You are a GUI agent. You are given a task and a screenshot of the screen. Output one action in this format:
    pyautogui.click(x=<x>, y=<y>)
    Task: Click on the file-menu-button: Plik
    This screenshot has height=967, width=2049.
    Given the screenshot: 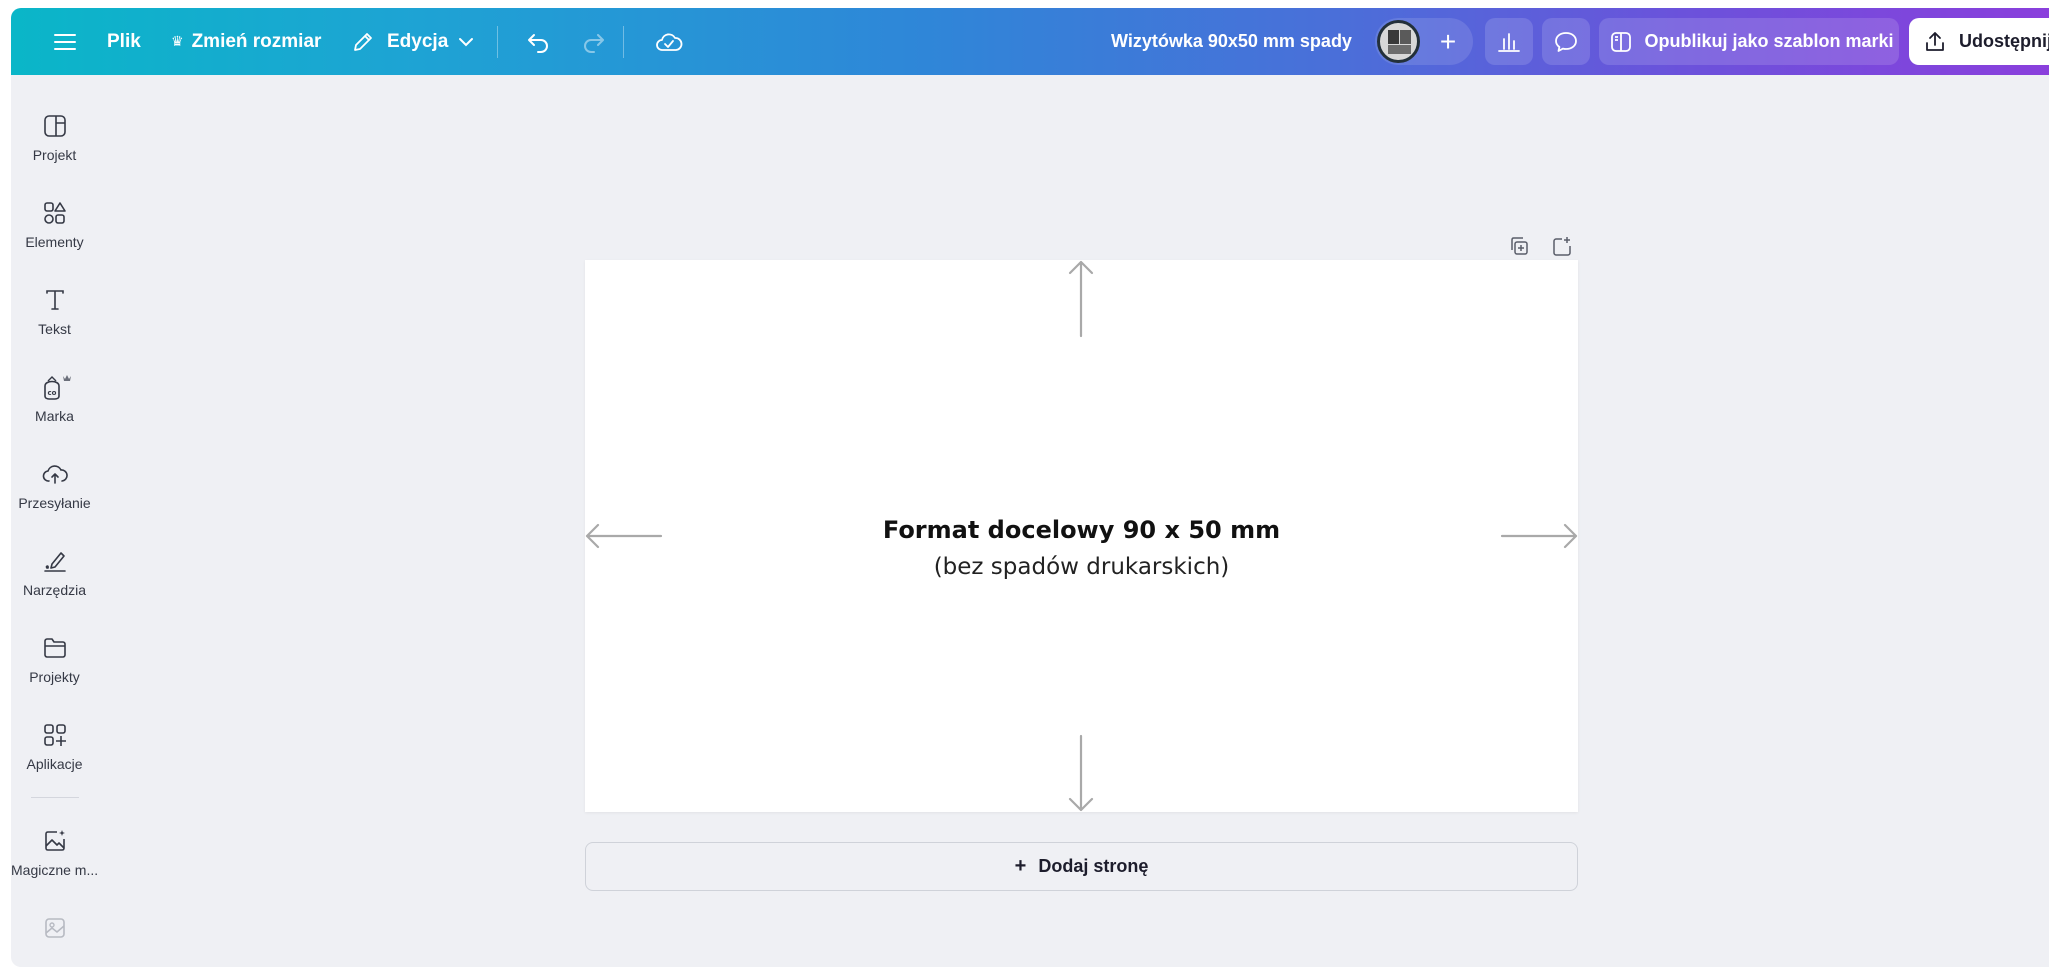 What is the action you would take?
    pyautogui.click(x=124, y=41)
    